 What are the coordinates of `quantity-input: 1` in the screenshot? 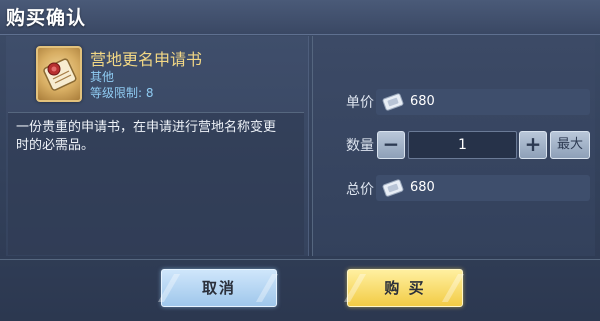 It's located at (462, 145).